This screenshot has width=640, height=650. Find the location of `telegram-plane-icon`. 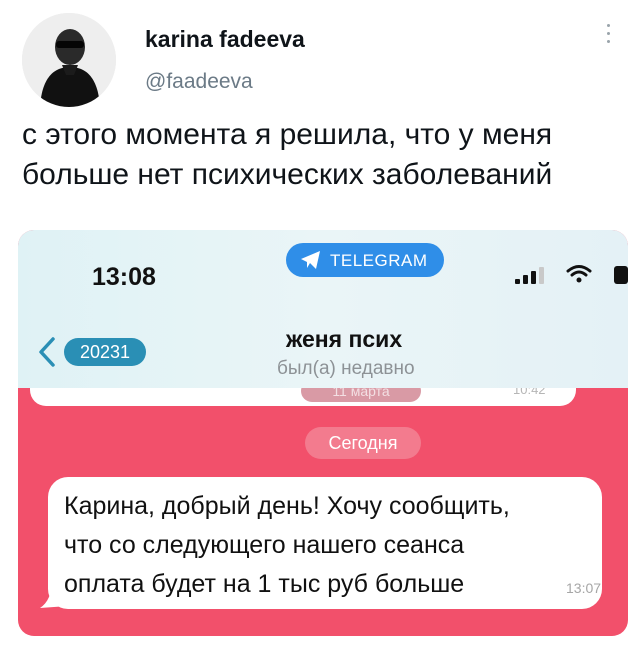

telegram-plane-icon is located at coordinates (310, 260).